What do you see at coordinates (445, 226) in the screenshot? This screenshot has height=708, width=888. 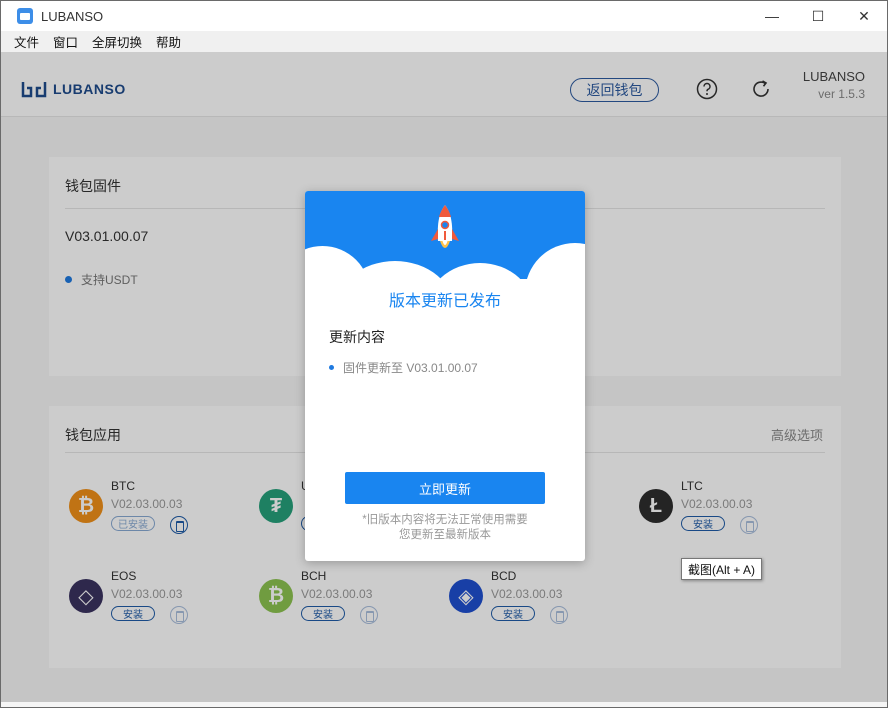 I see `rocket-icon` at bounding box center [445, 226].